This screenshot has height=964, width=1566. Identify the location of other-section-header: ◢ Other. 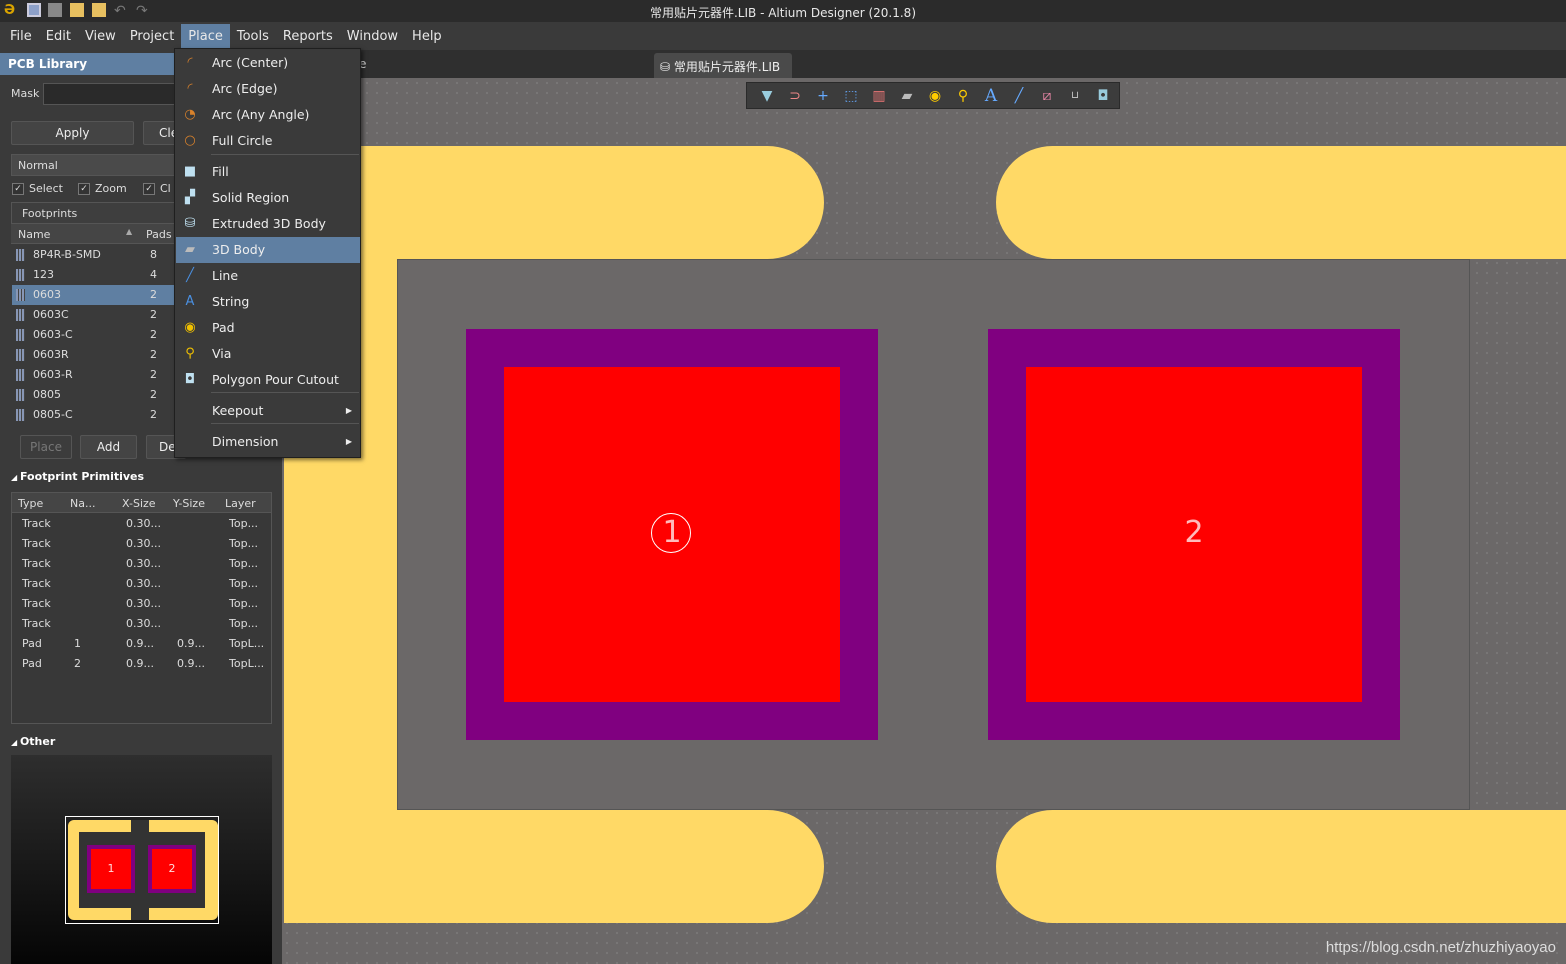
(33, 741).